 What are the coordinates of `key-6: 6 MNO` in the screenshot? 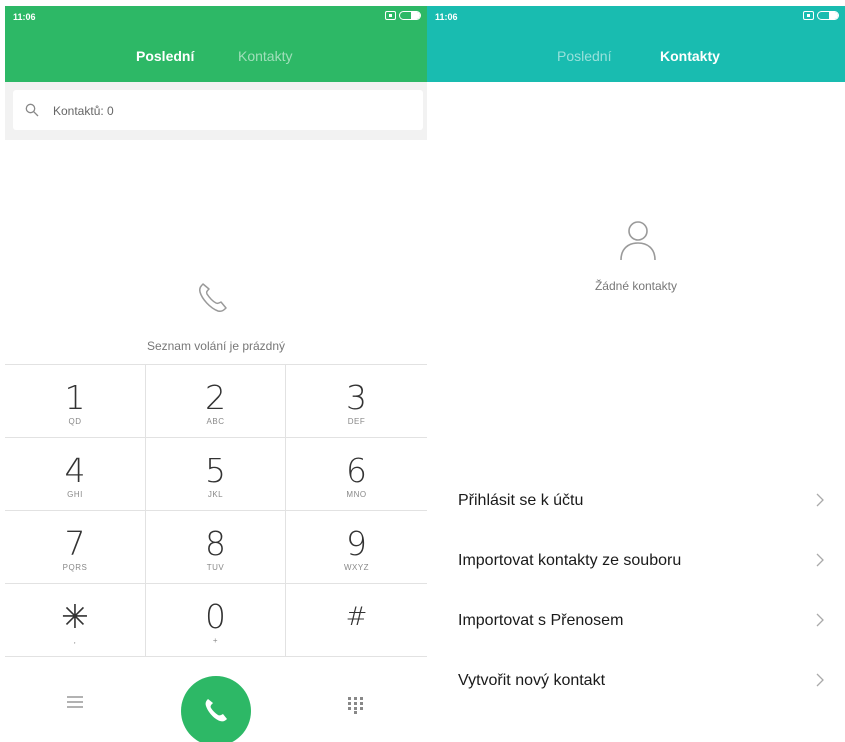 It's located at (356, 474).